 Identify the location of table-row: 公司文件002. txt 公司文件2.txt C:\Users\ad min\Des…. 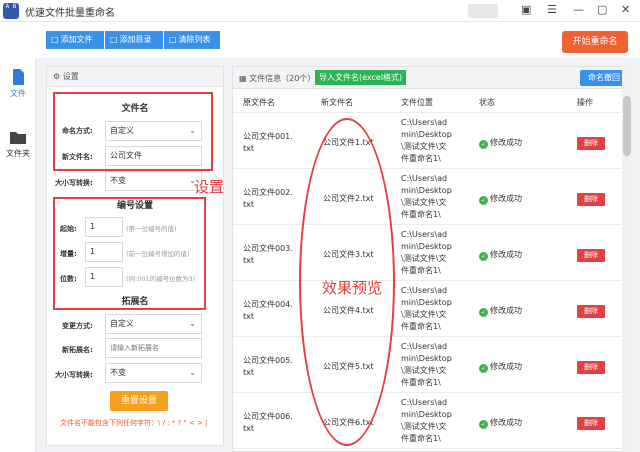
(428, 197).